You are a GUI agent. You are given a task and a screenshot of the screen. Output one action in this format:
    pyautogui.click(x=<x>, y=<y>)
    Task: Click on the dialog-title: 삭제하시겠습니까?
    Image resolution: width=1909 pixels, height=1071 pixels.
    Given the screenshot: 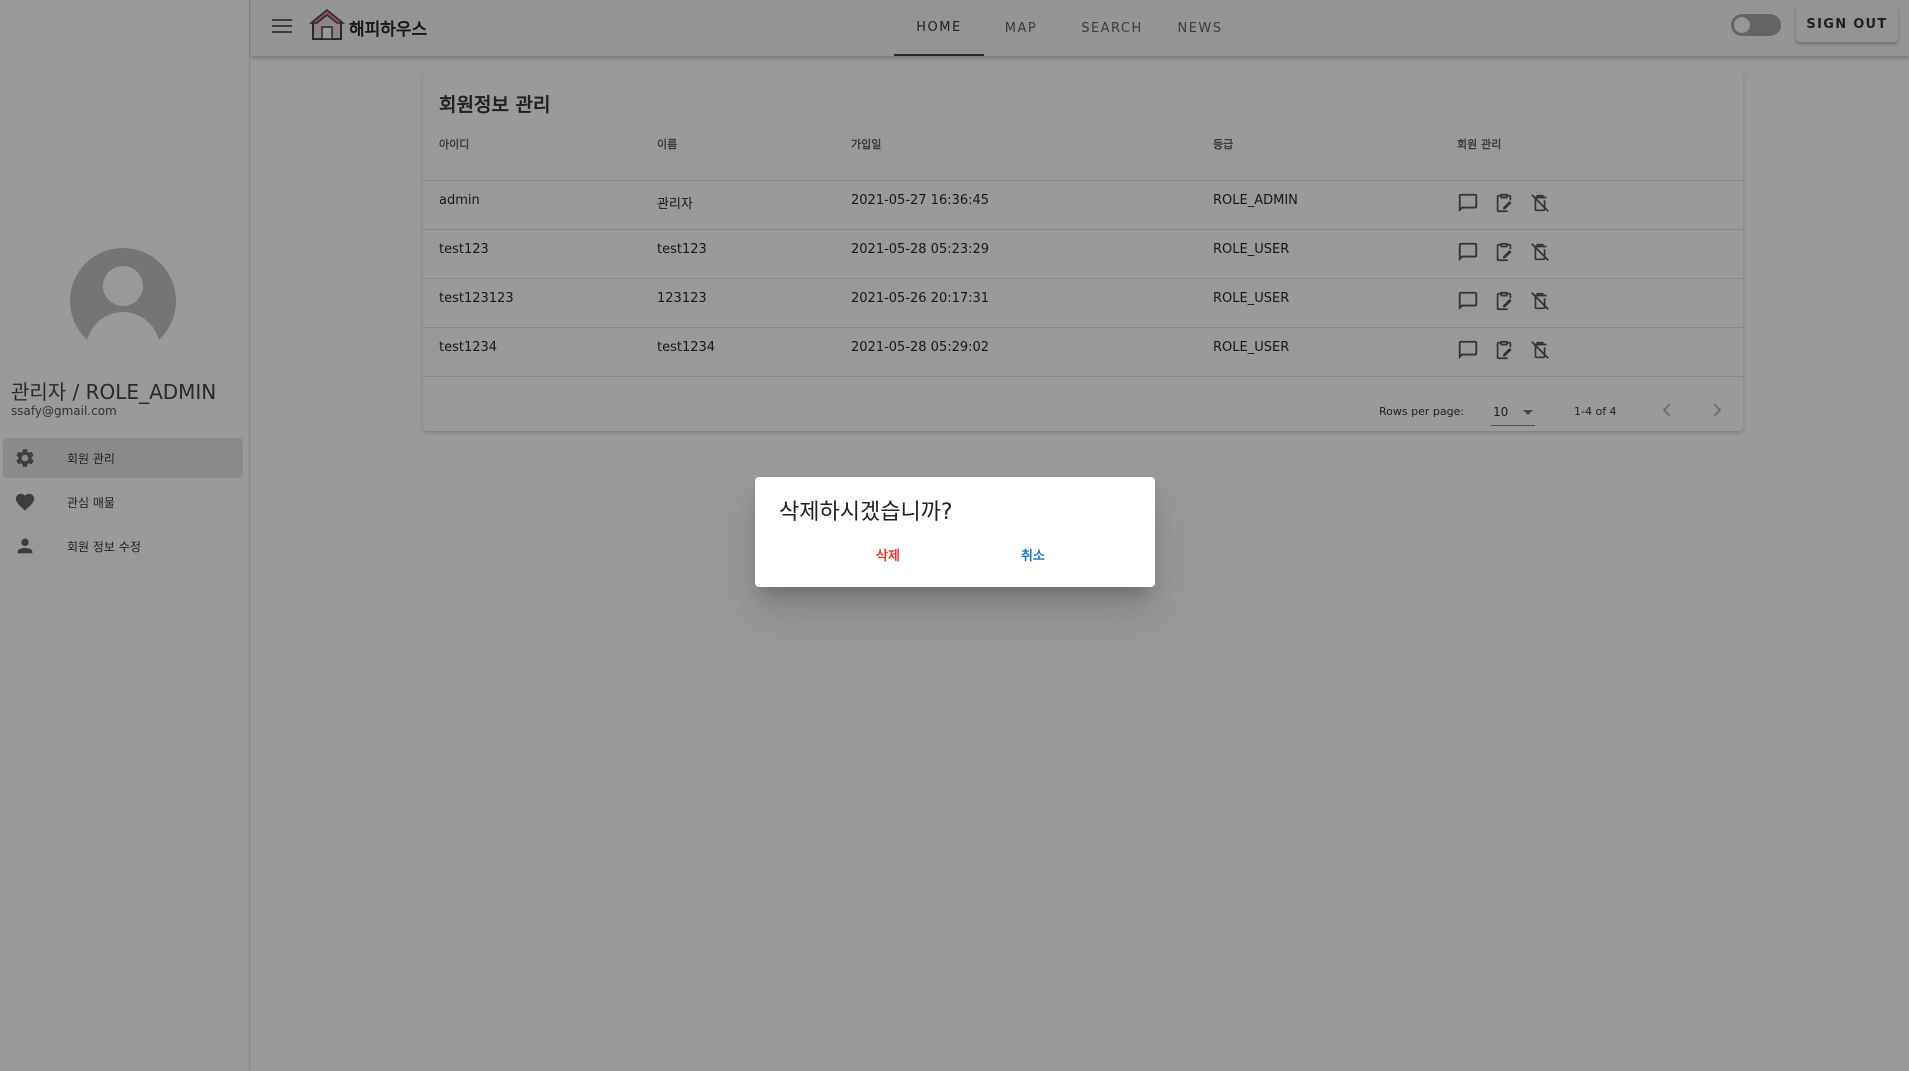 What is the action you would take?
    pyautogui.click(x=866, y=512)
    